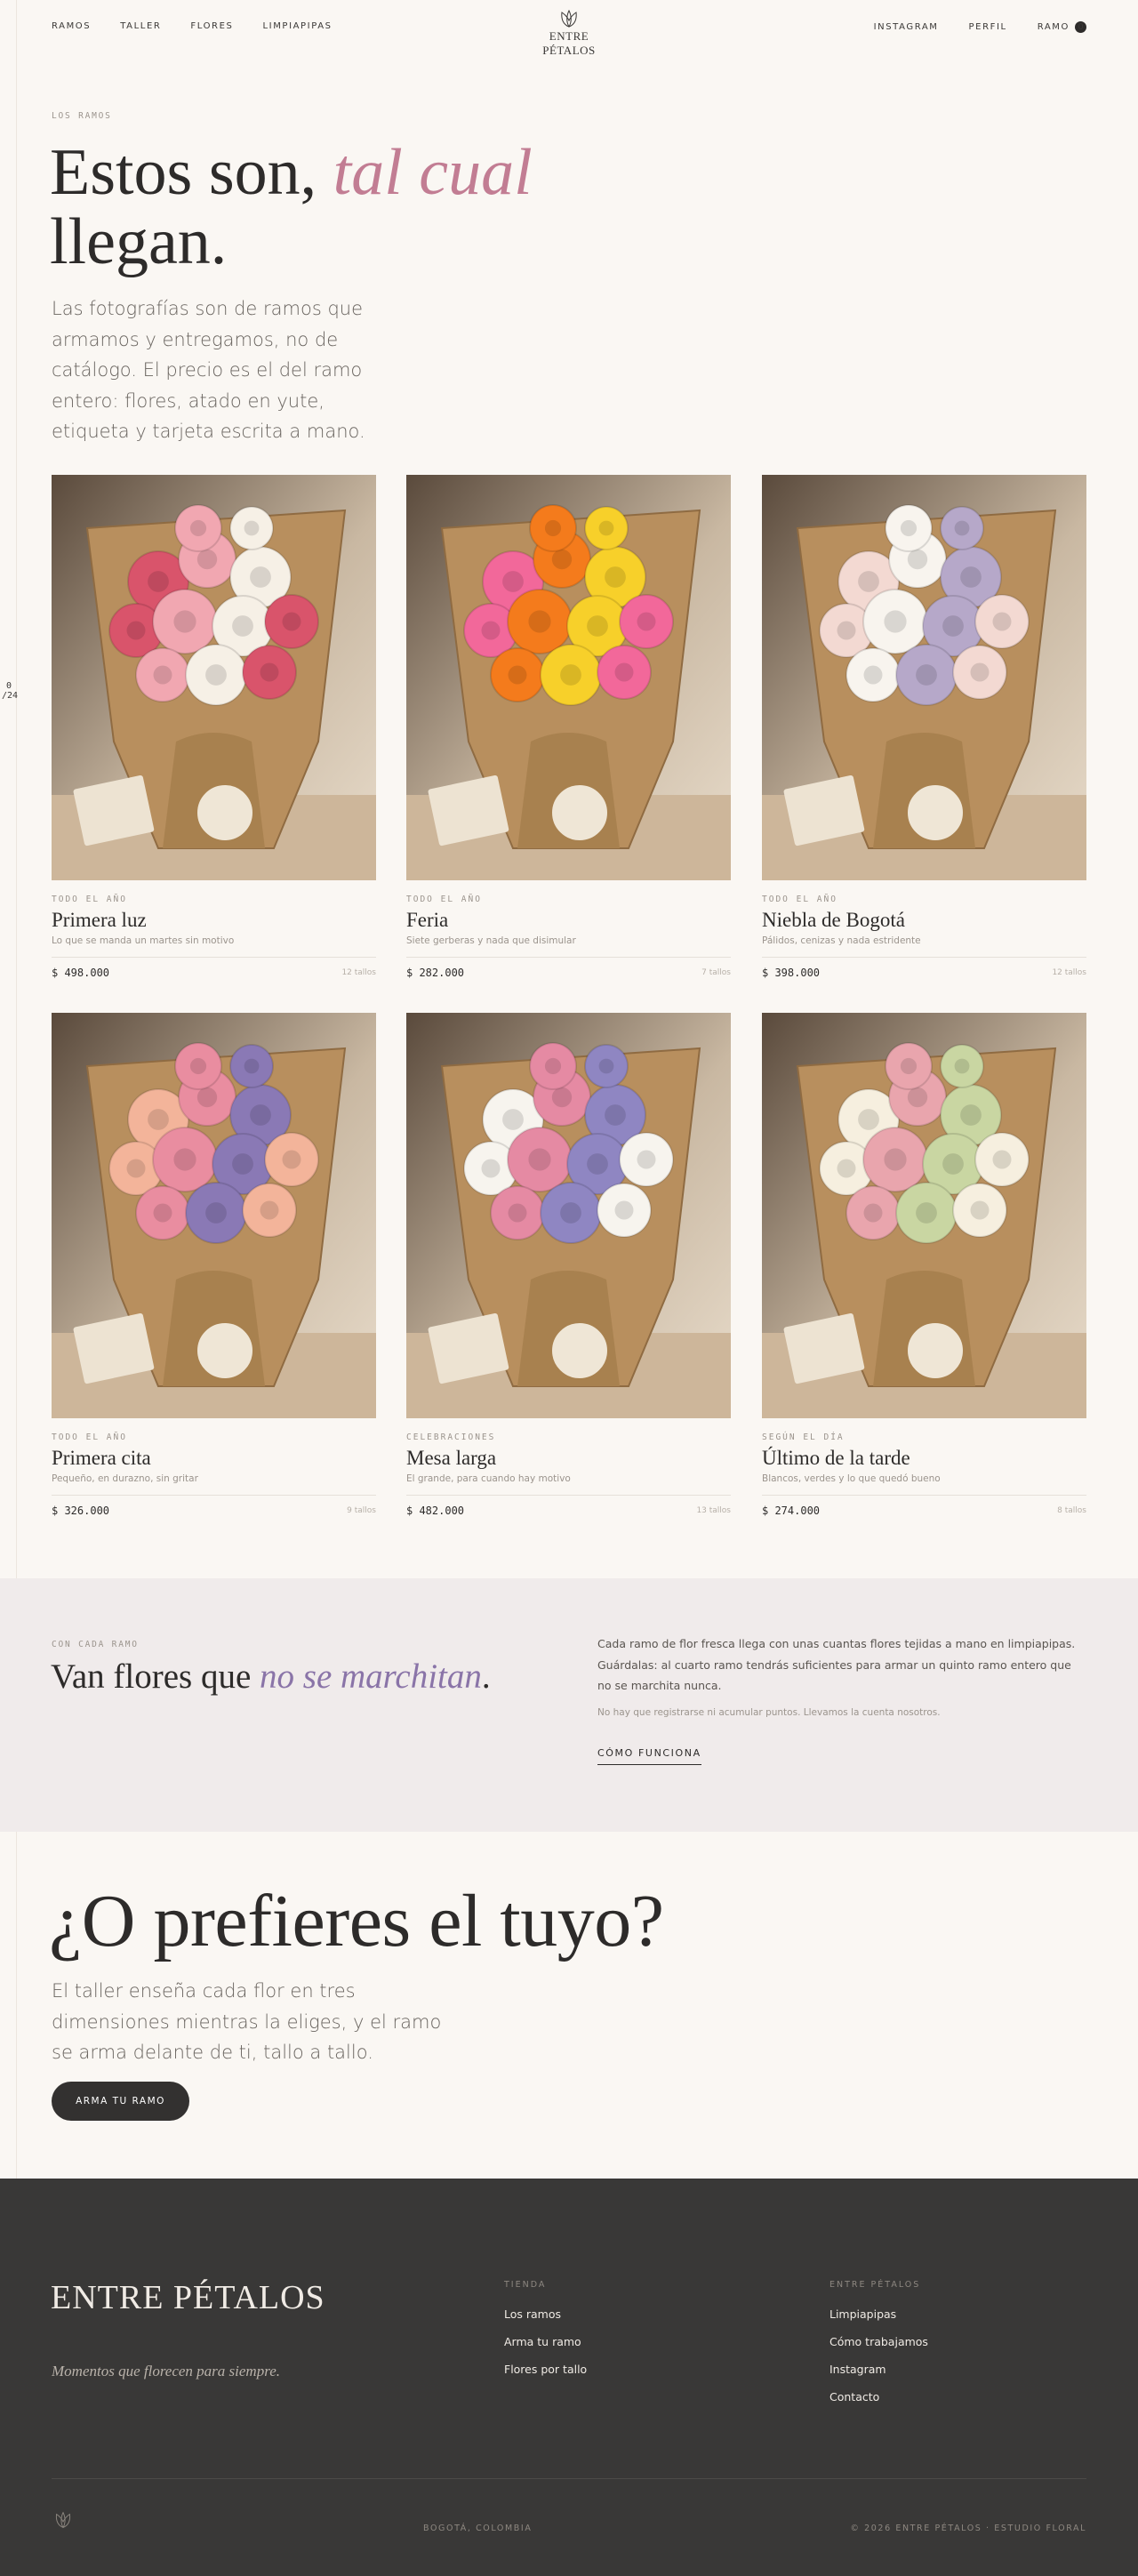 Image resolution: width=1138 pixels, height=2576 pixels. What do you see at coordinates (81, 1511) in the screenshot?
I see `product-price: $ 326.000` at bounding box center [81, 1511].